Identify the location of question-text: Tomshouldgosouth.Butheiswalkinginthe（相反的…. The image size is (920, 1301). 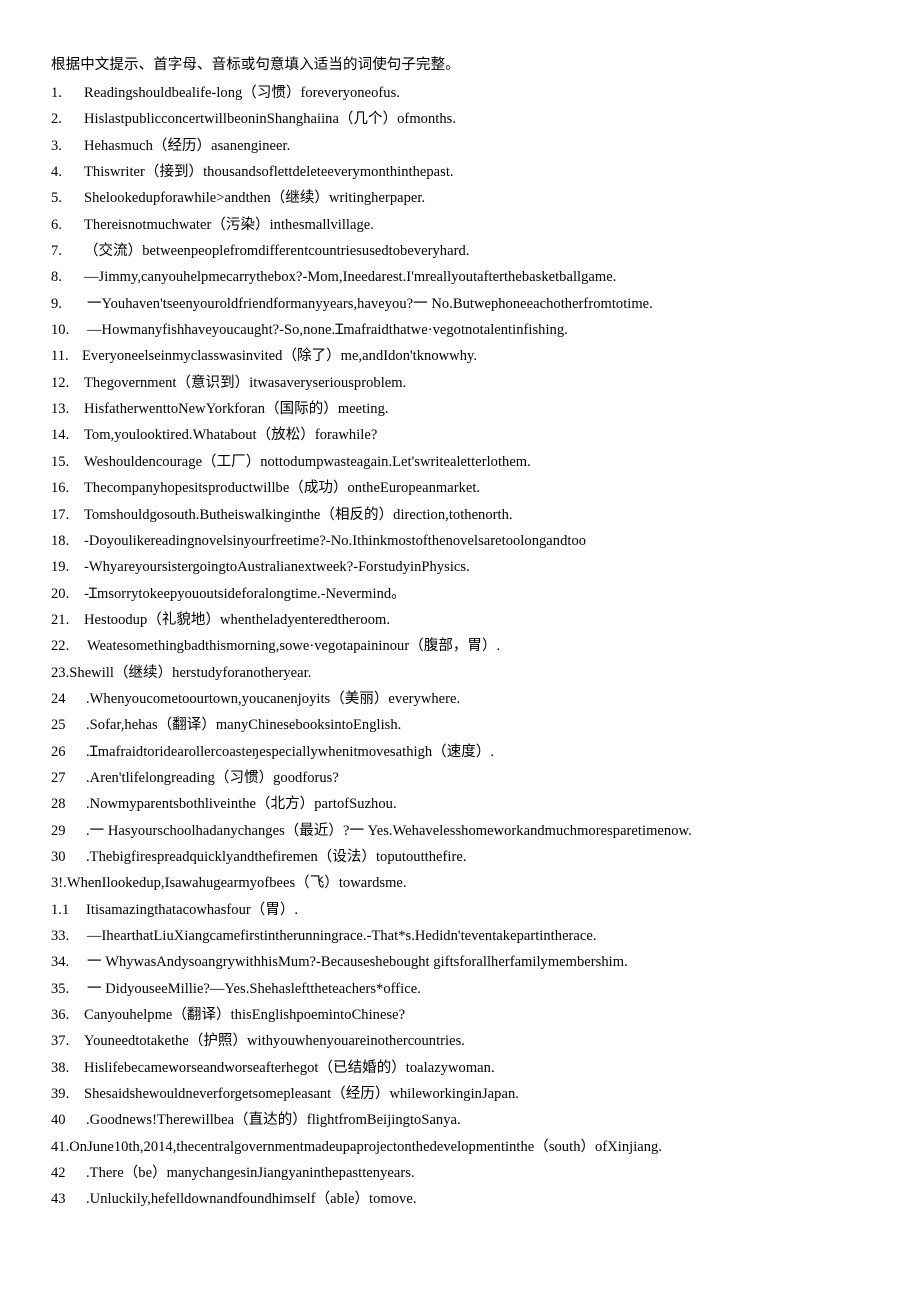
(298, 514).